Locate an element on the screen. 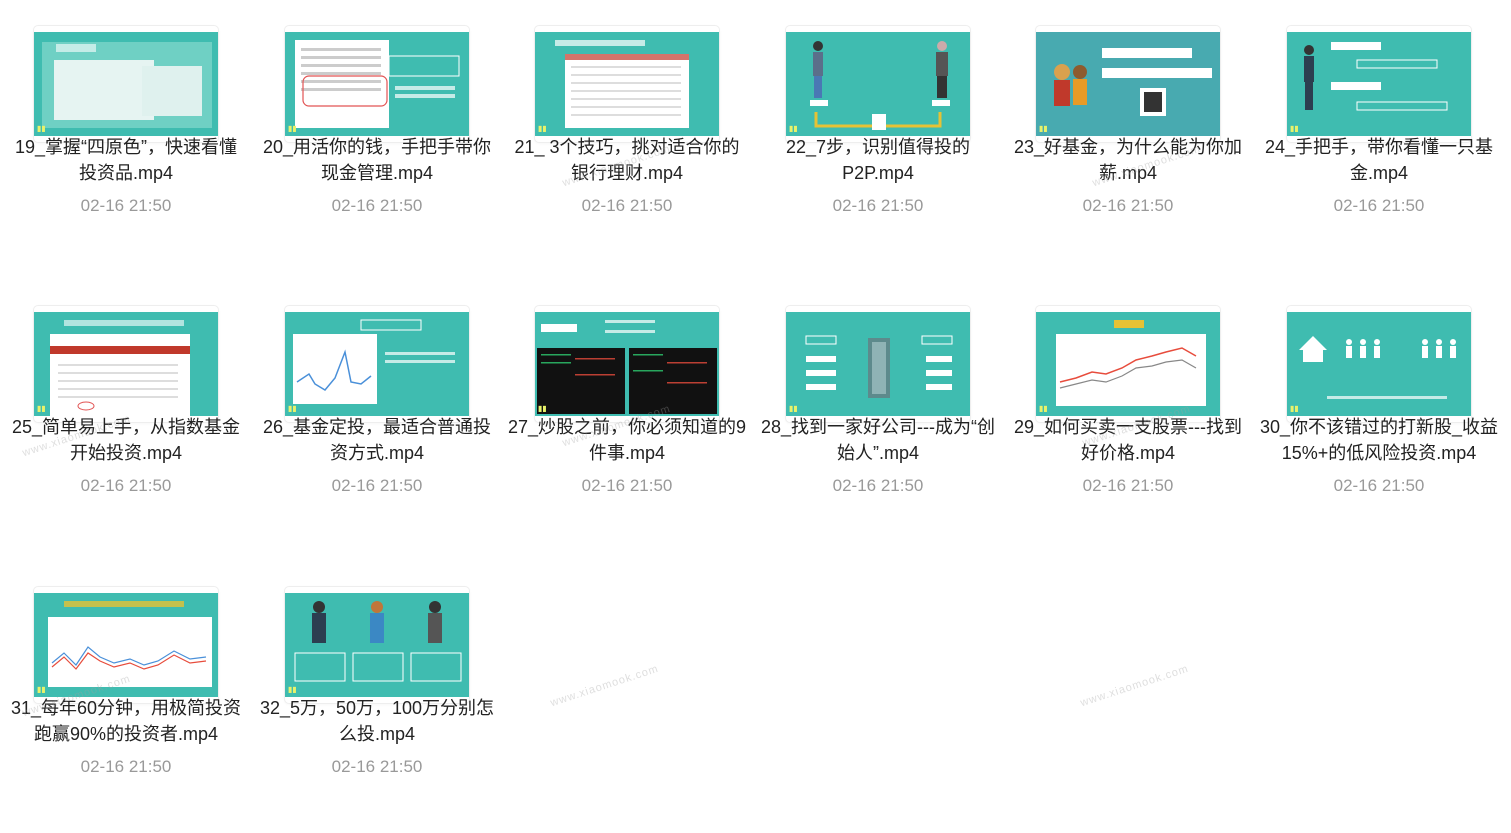  file-name: 20_用活你的钱，手把手带你现金管理.mp4 is located at coordinates (377, 160).